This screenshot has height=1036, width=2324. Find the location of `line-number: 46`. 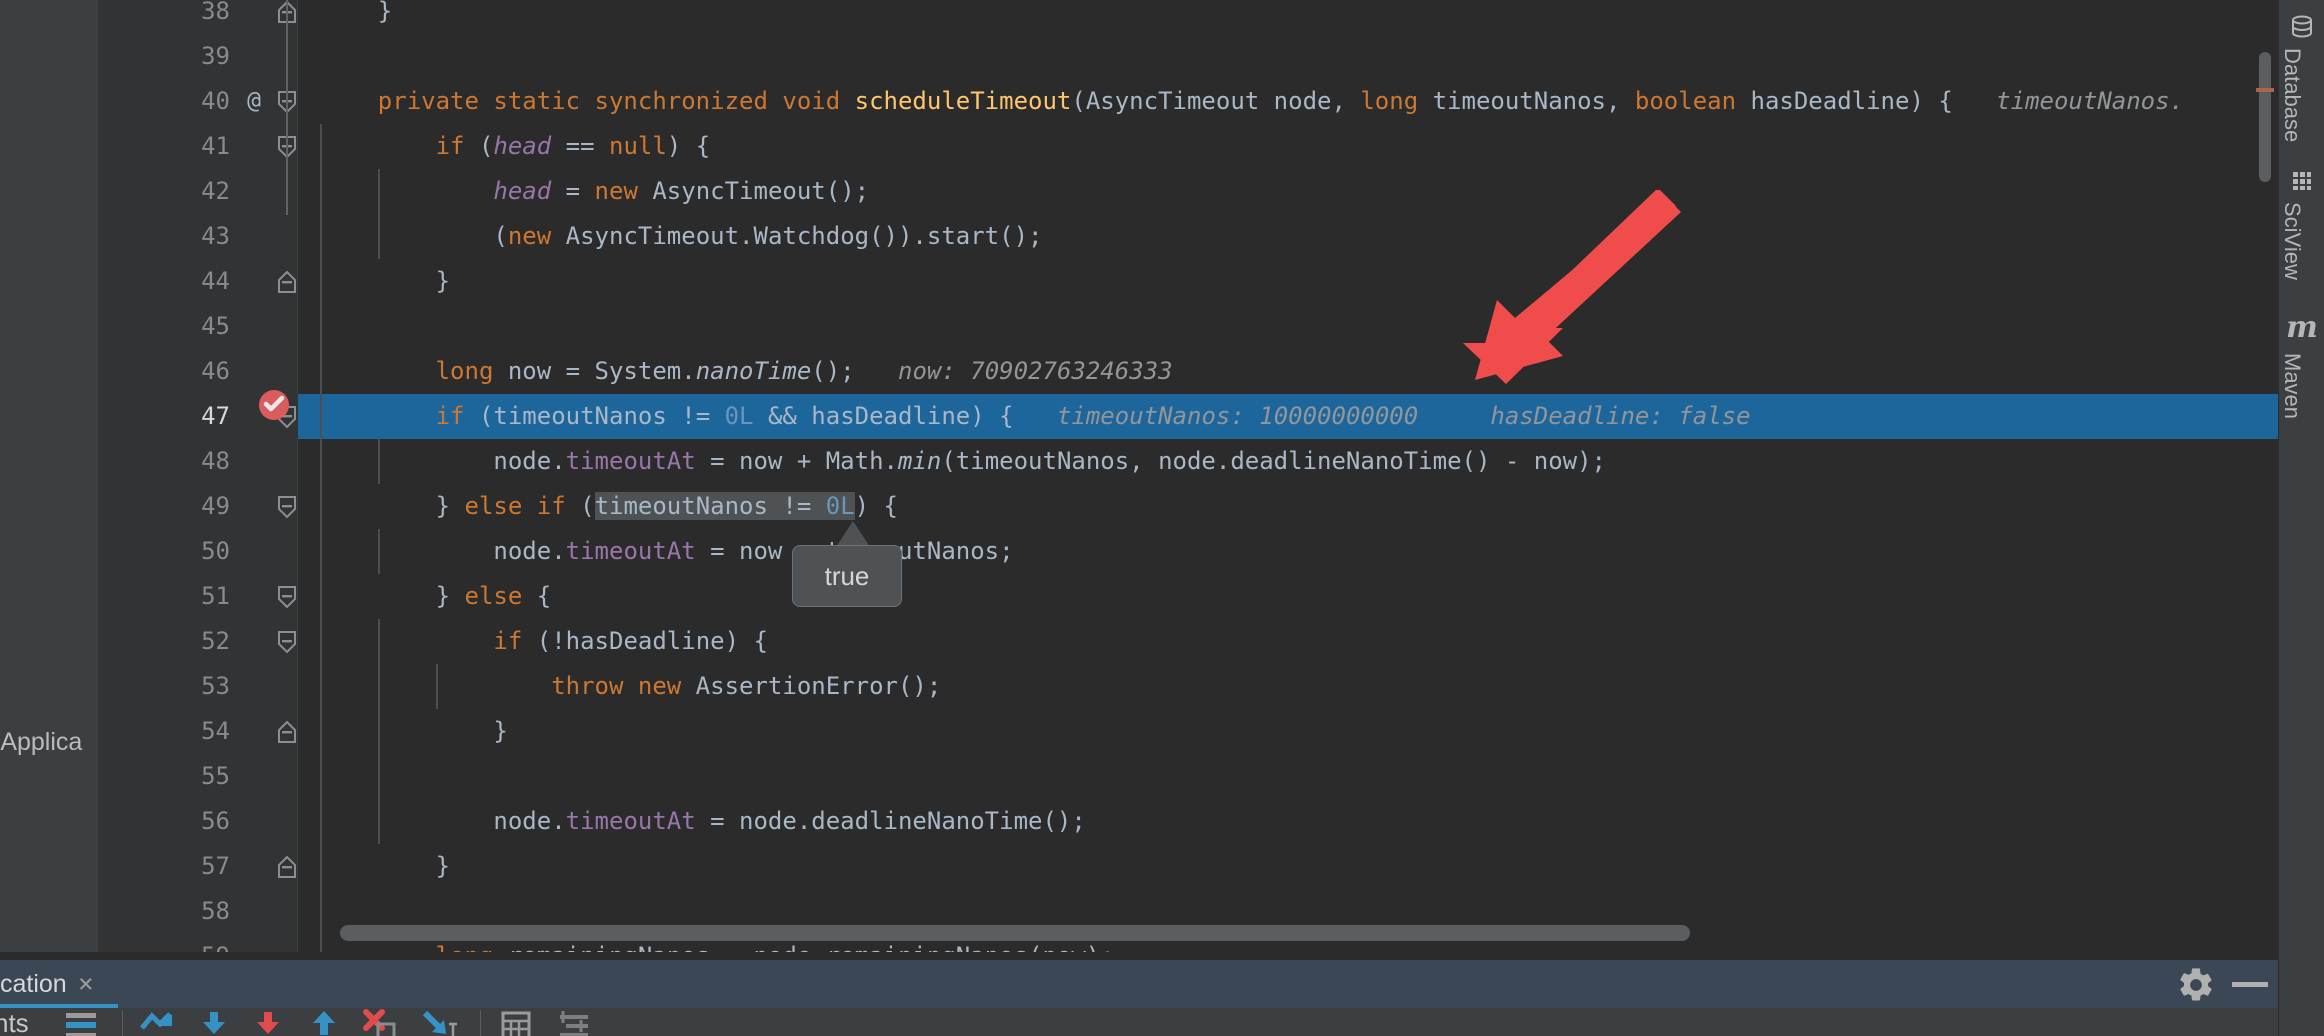

line-number: 46 is located at coordinates (215, 371).